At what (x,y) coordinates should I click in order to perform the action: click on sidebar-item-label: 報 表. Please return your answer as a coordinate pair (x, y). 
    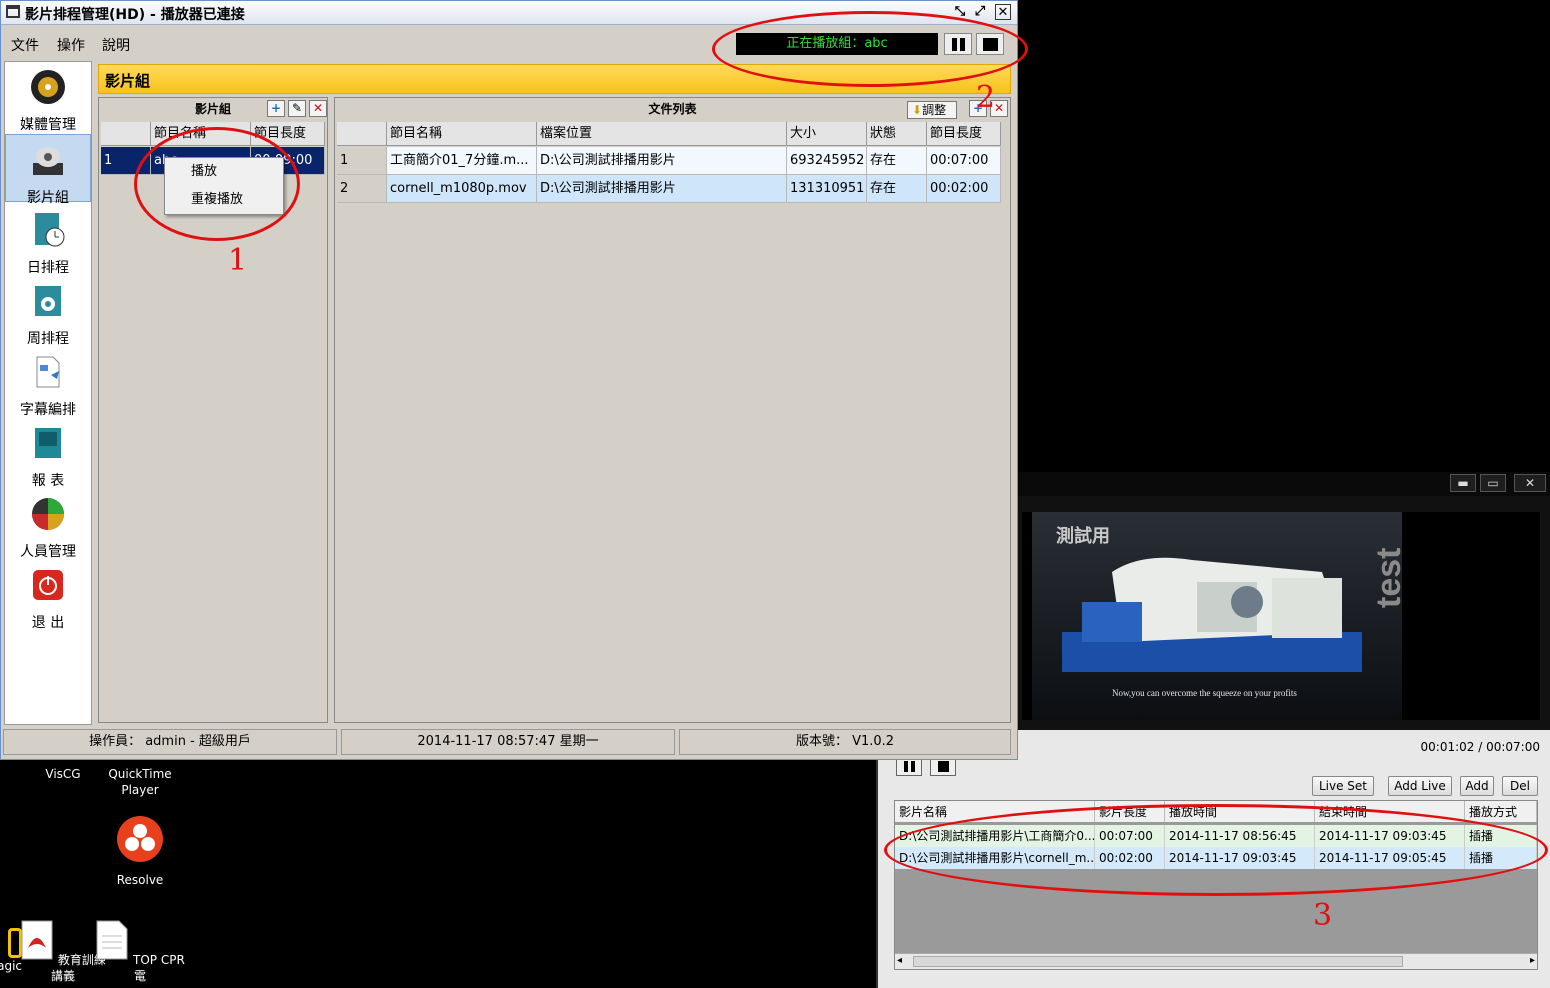
    Looking at the image, I should click on (48, 481).